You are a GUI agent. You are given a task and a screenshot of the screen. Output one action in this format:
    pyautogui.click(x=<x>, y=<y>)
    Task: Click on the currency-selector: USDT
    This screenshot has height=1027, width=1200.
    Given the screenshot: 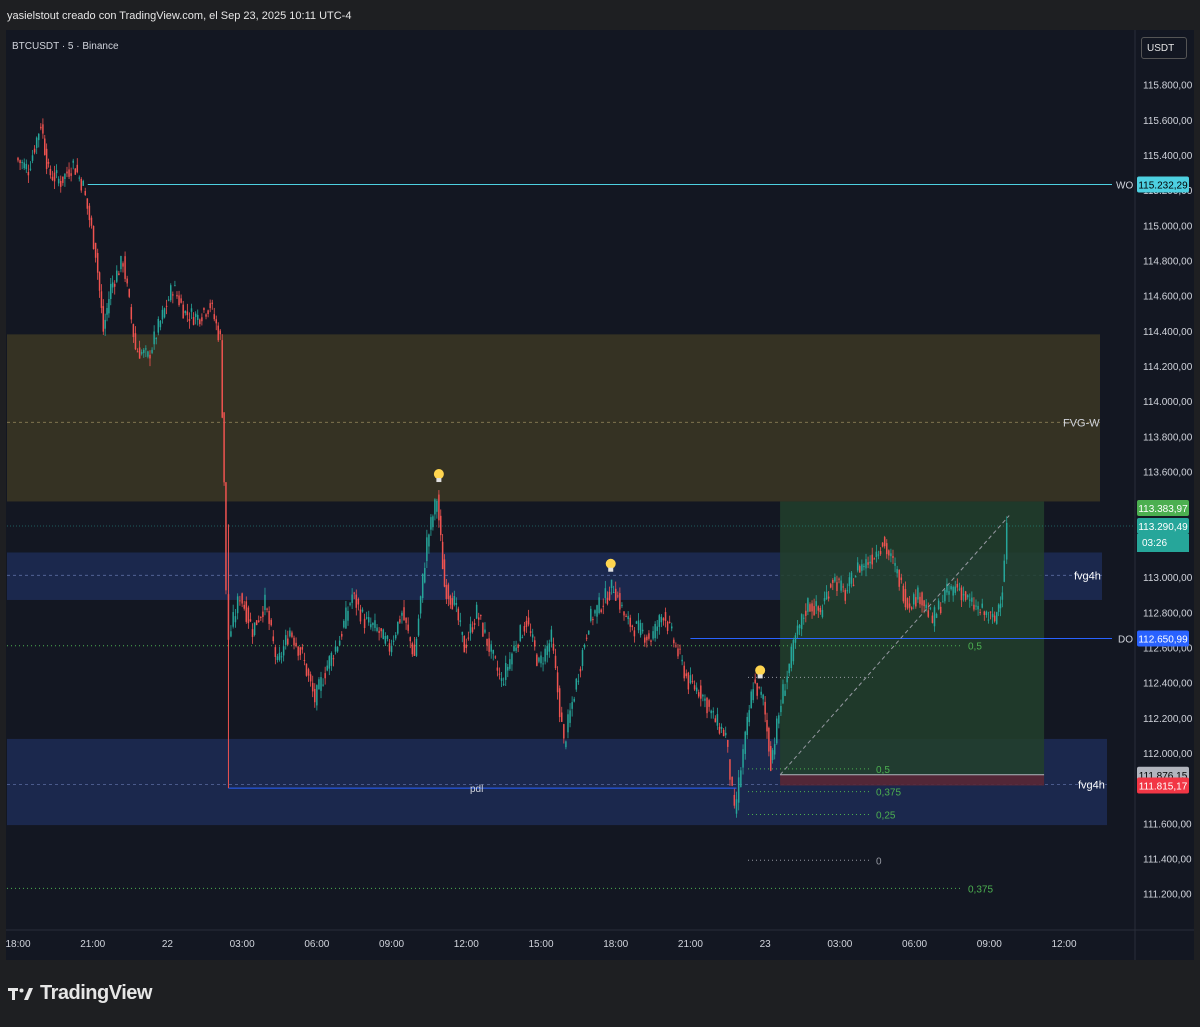 What is the action you would take?
    pyautogui.click(x=1164, y=48)
    